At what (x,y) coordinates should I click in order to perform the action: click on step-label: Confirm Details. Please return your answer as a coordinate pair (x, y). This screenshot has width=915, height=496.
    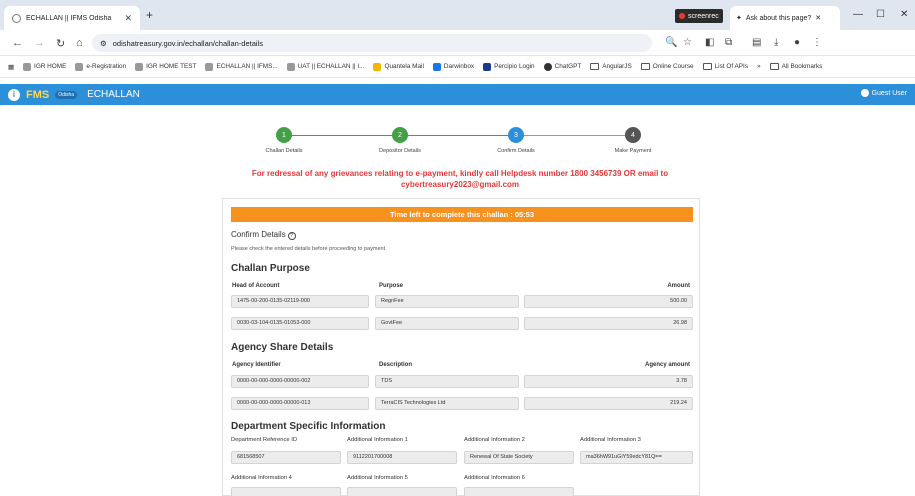
    Looking at the image, I should click on (516, 151).